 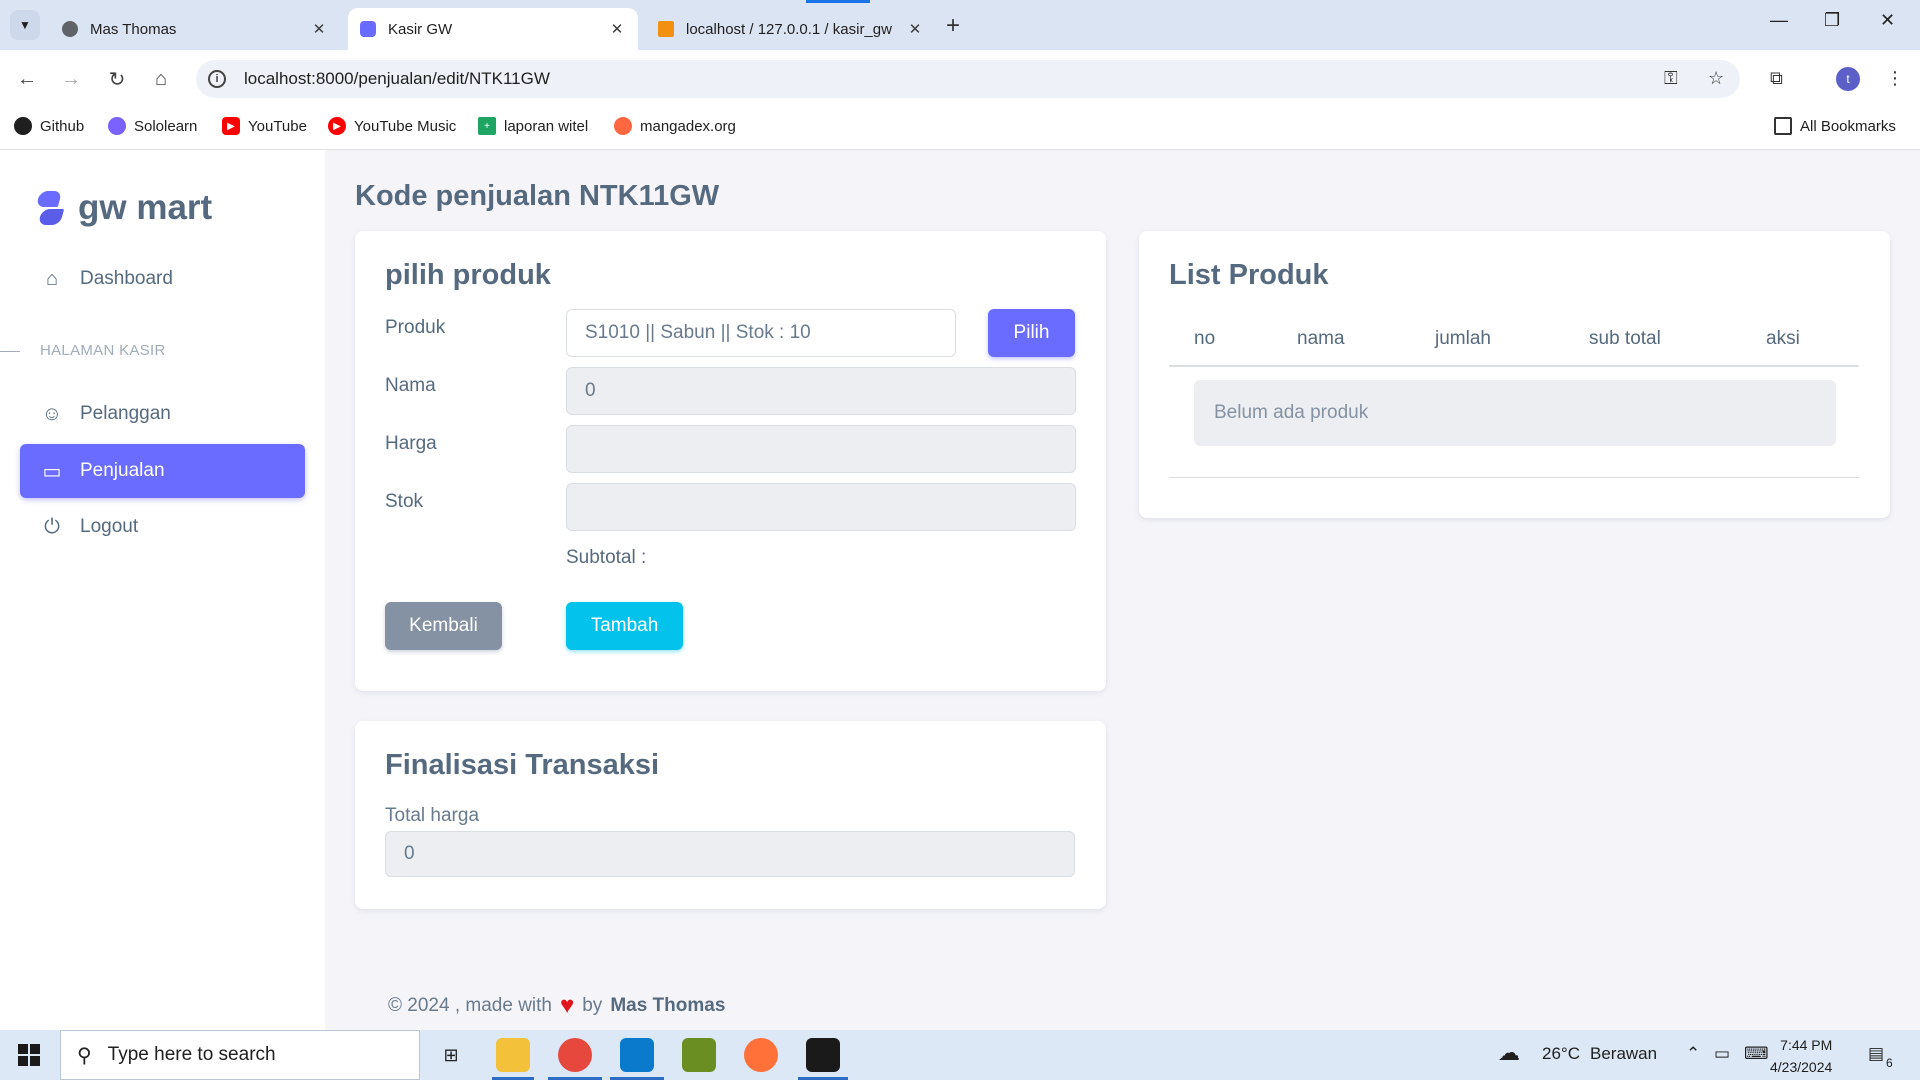 What do you see at coordinates (968, 79) in the screenshot?
I see `address-bar: i localhost:8000/penjualan/edit/NTK11GW` at bounding box center [968, 79].